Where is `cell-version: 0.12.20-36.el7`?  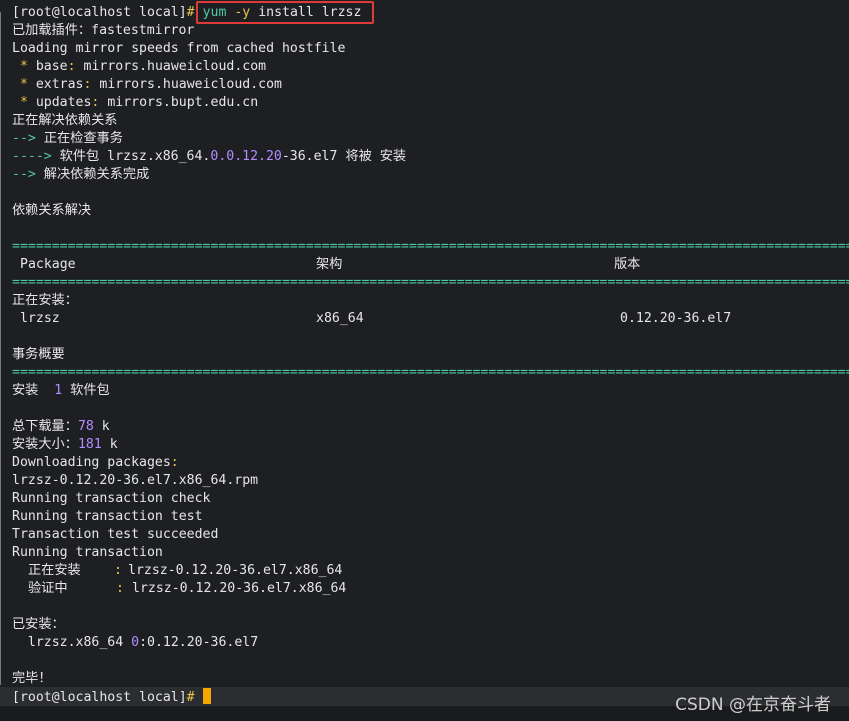
cell-version: 0.12.20-36.el7 is located at coordinates (676, 318).